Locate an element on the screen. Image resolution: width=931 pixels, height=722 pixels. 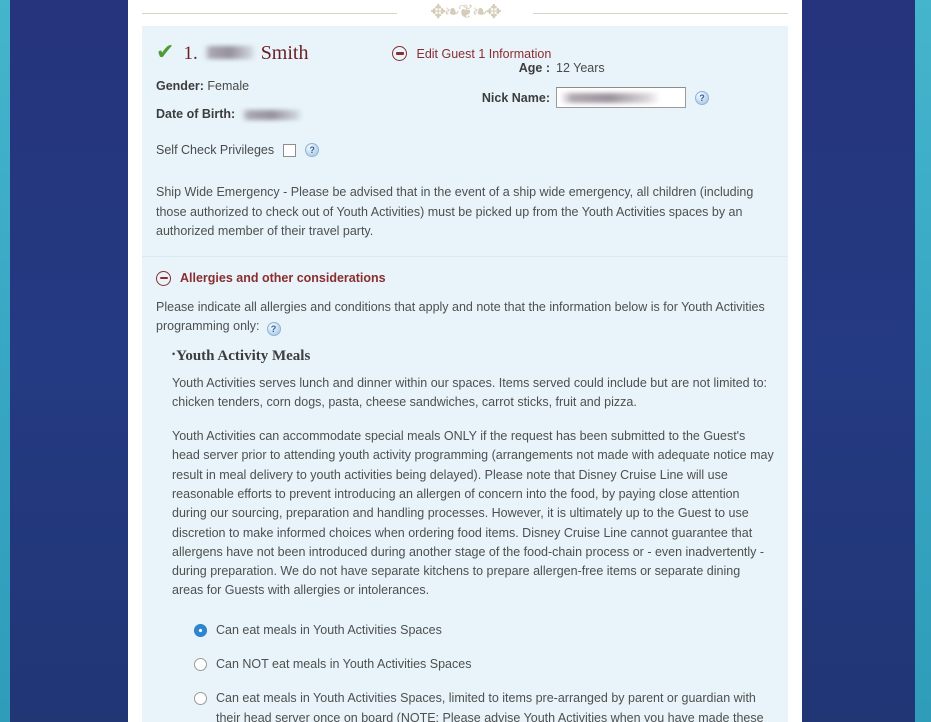
allergies-section-header: Allergies and other considerations is located at coordinates (465, 278).